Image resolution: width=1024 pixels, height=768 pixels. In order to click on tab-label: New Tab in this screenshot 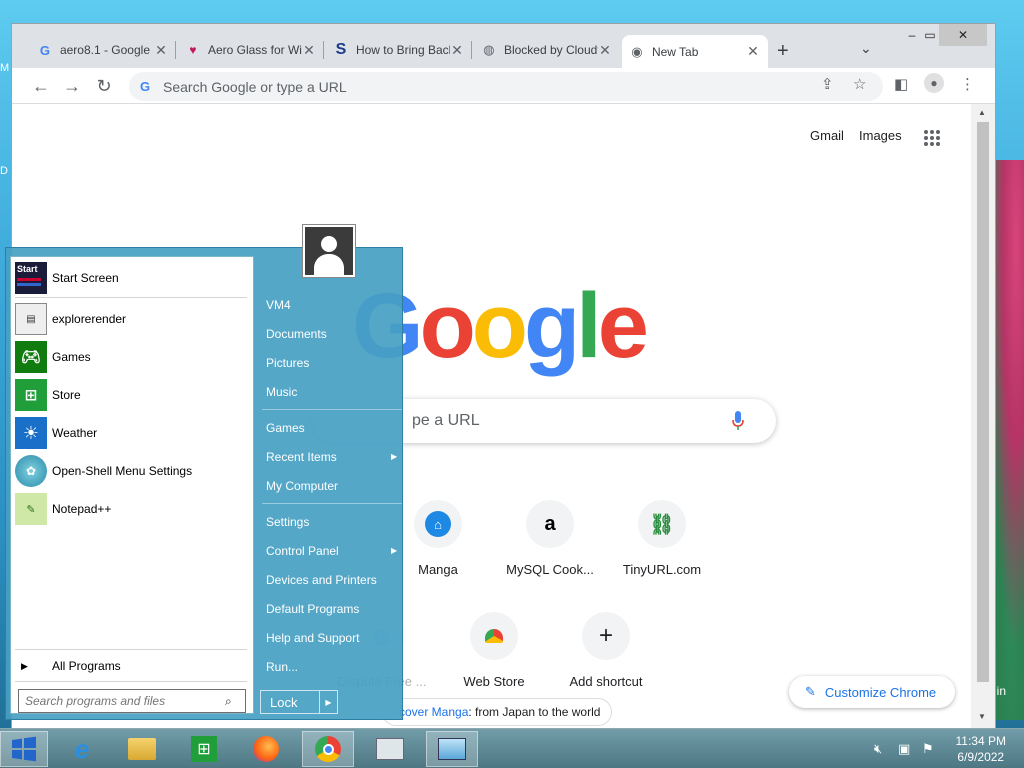, I will do `click(675, 51)`.